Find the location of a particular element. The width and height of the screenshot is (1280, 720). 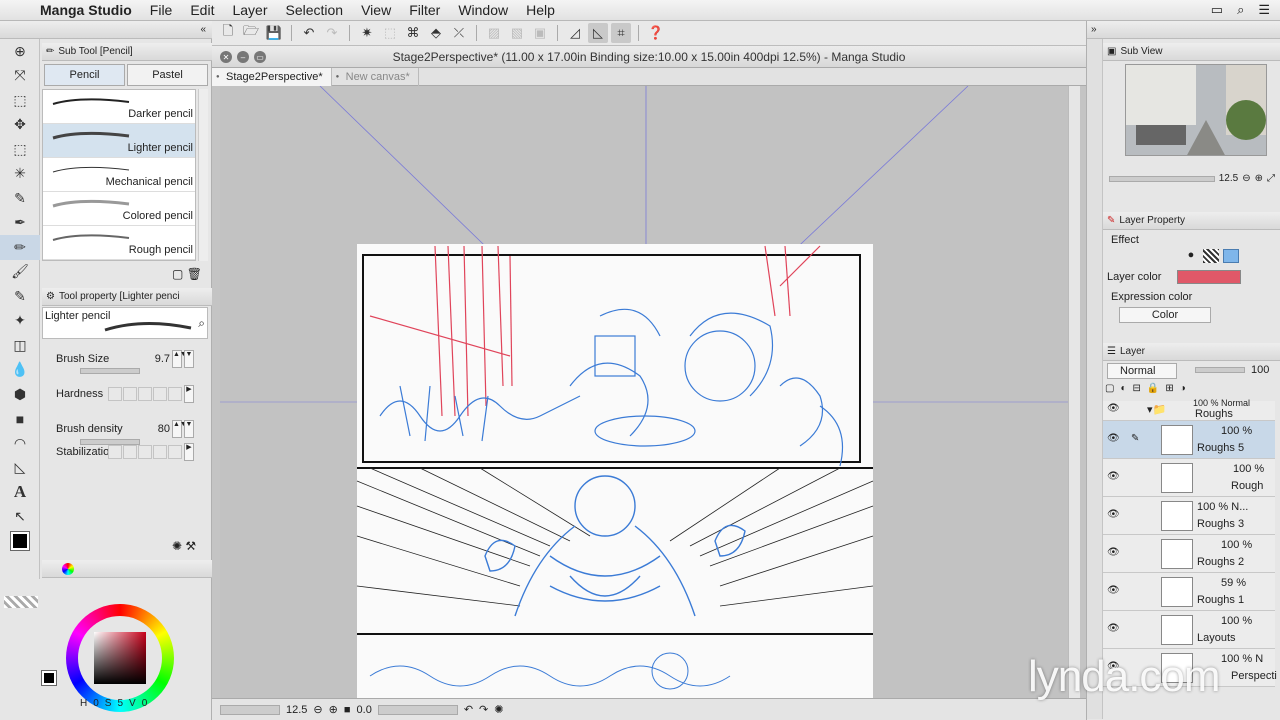

fill-tool-icon: ⬢ is located at coordinates (20, 394).